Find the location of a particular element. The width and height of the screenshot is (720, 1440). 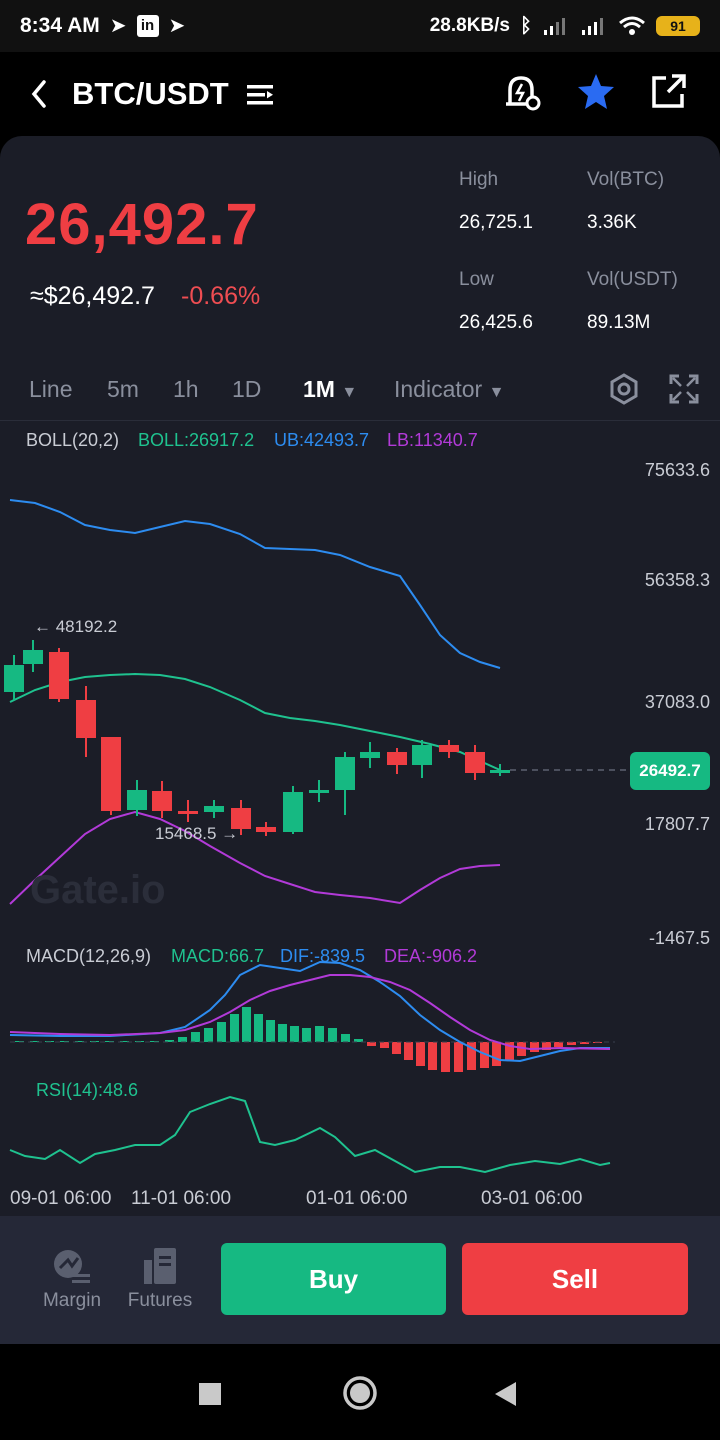

x-axis-label: 01-01 06:00 is located at coordinates (357, 1198).